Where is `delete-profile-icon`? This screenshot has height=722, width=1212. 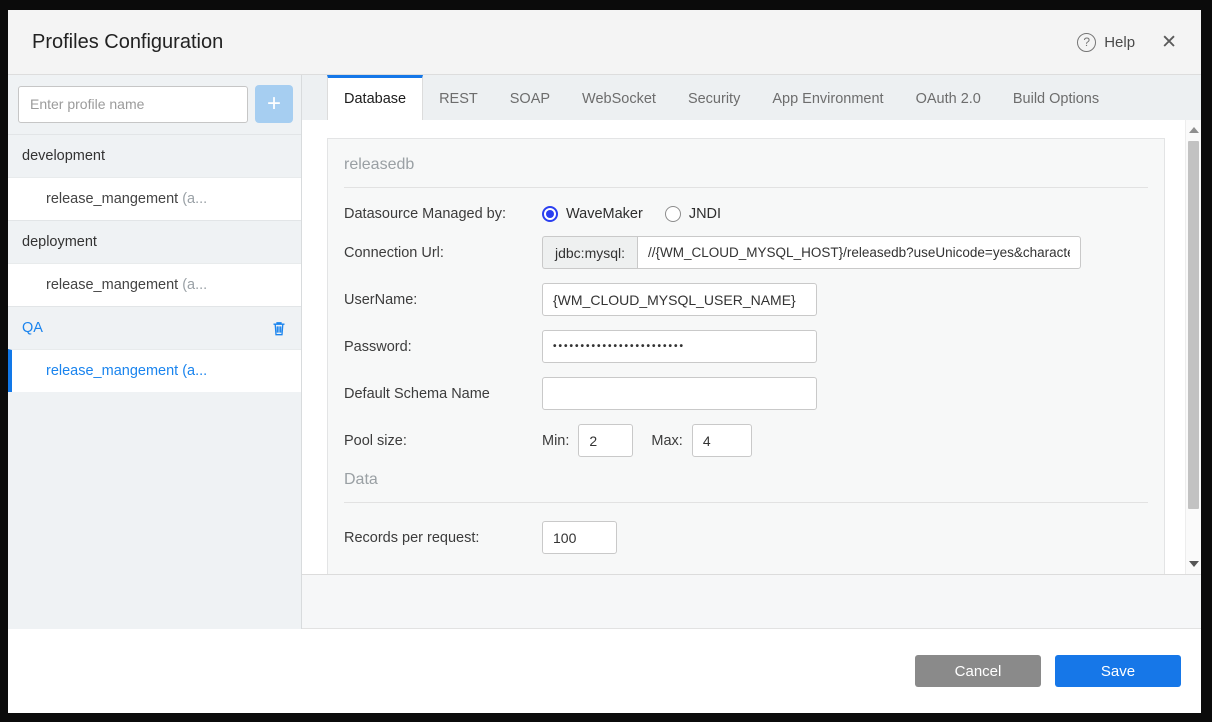 delete-profile-icon is located at coordinates (279, 328).